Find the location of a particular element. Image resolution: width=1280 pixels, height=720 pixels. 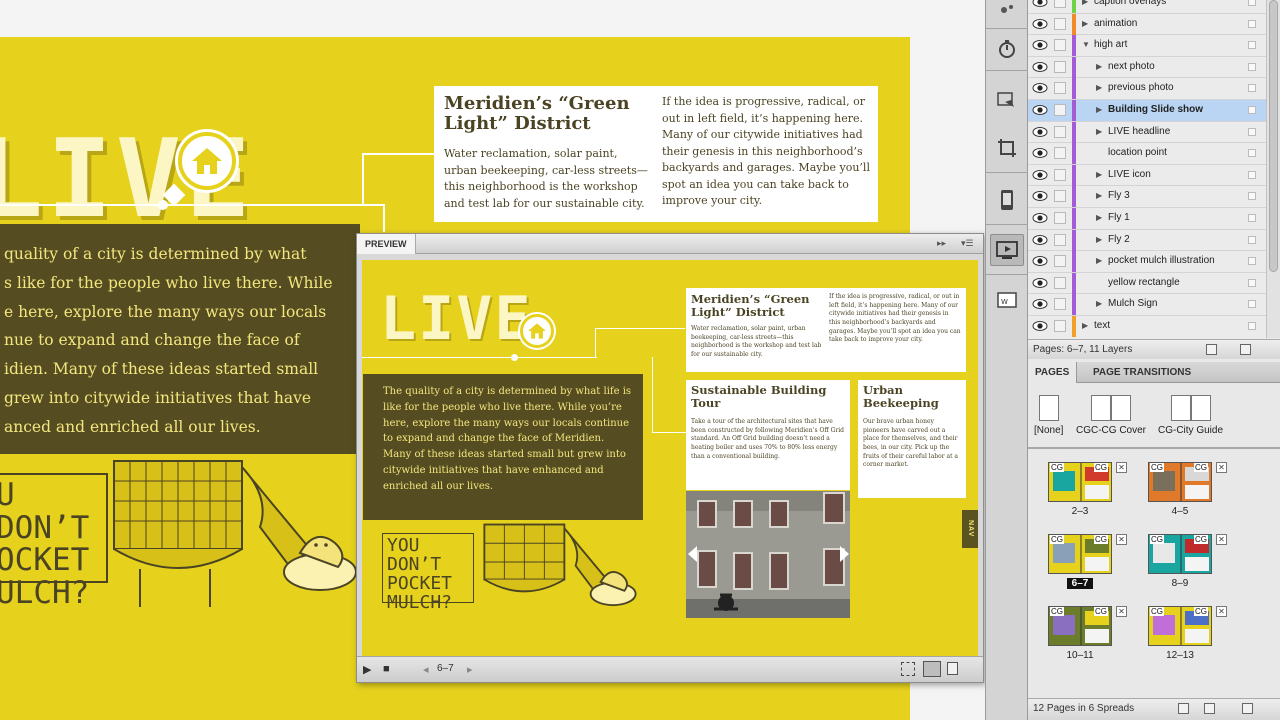

new-layer-icon is located at coordinates (1211, 349).